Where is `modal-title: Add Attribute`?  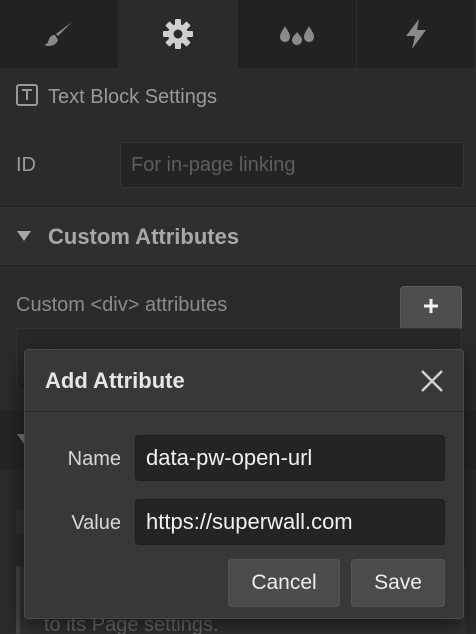 modal-title: Add Attribute is located at coordinates (115, 380).